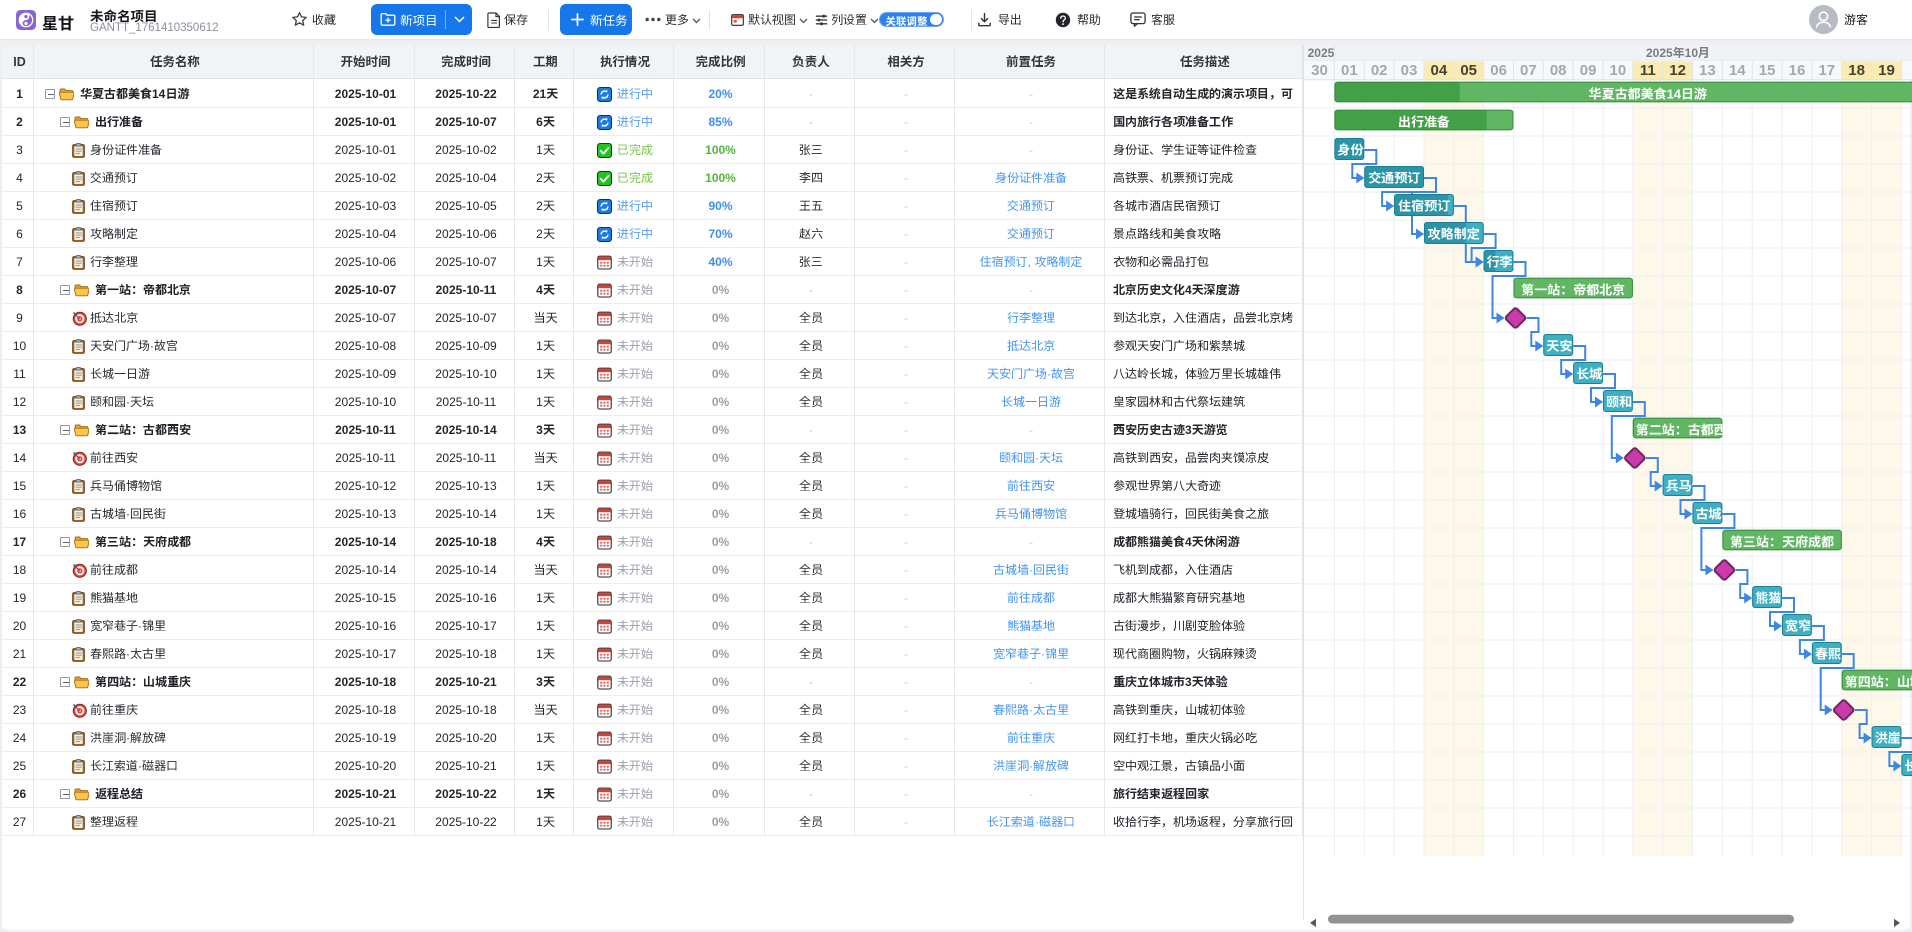 This screenshot has height=932, width=1912. Describe the element at coordinates (1826, 70) in the screenshot. I see `svg-text: 17` at that location.